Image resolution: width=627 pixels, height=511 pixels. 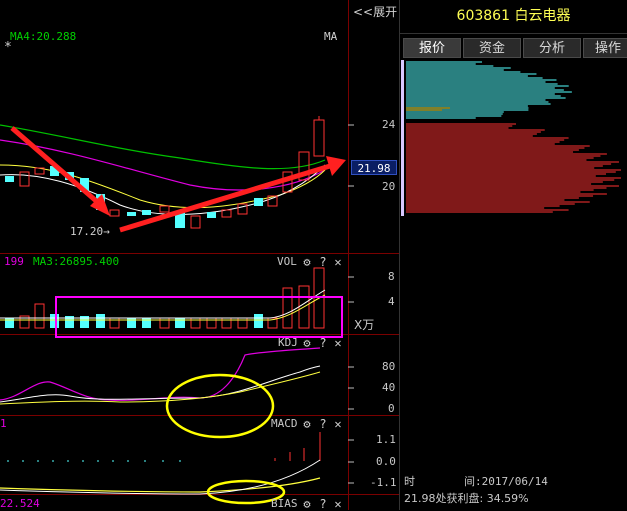 What do you see at coordinates (513, 16) in the screenshot?
I see `stock-title: 603861 白云电器` at bounding box center [513, 16].